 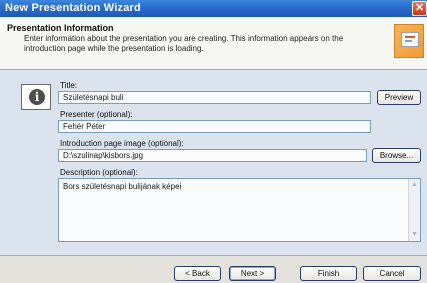 What do you see at coordinates (399, 97) in the screenshot?
I see `preview-button: Preview` at bounding box center [399, 97].